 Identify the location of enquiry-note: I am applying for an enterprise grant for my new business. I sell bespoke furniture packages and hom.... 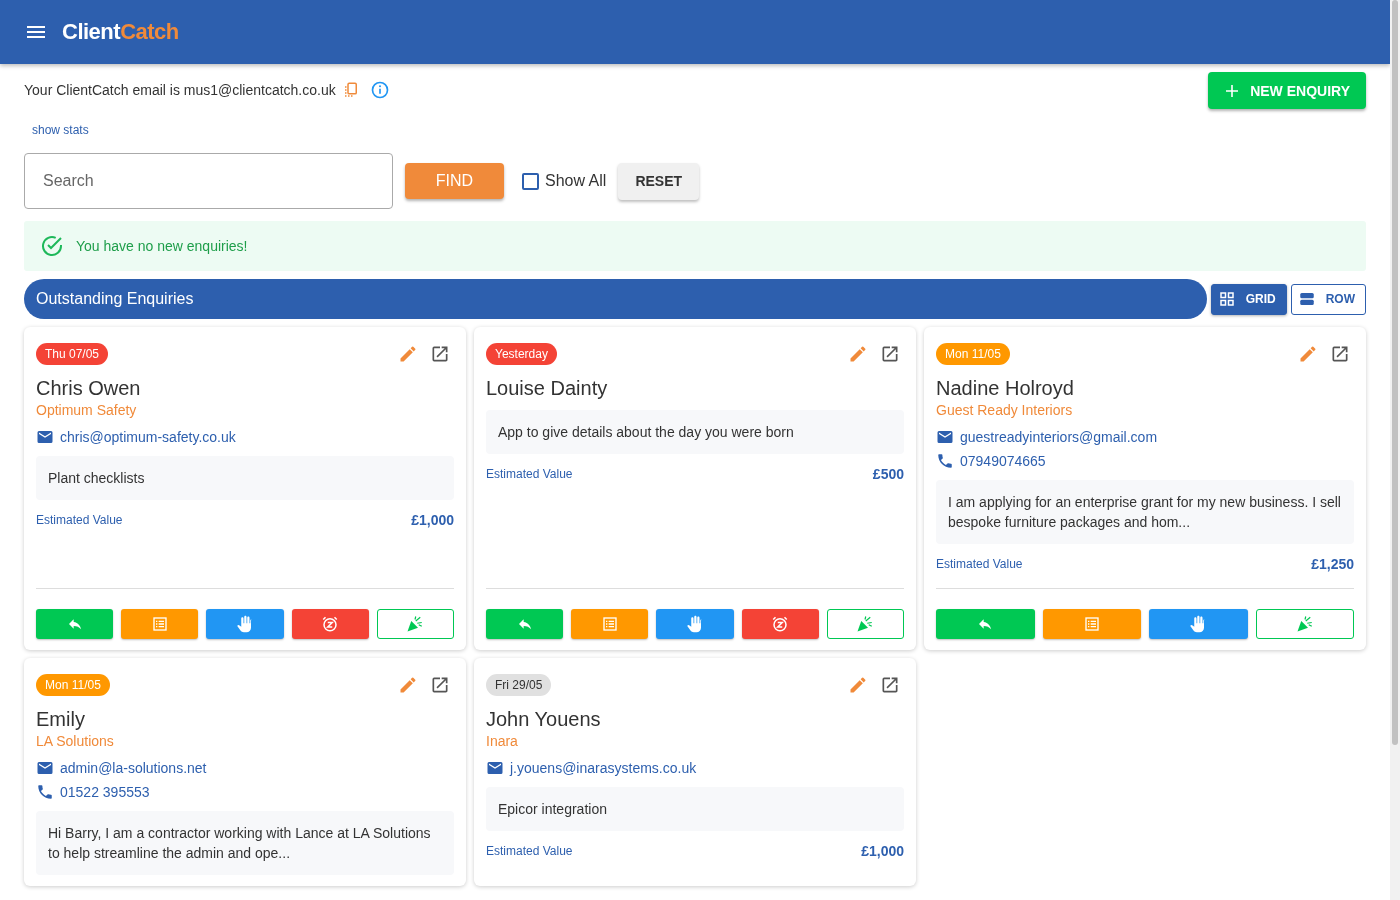
(1145, 512).